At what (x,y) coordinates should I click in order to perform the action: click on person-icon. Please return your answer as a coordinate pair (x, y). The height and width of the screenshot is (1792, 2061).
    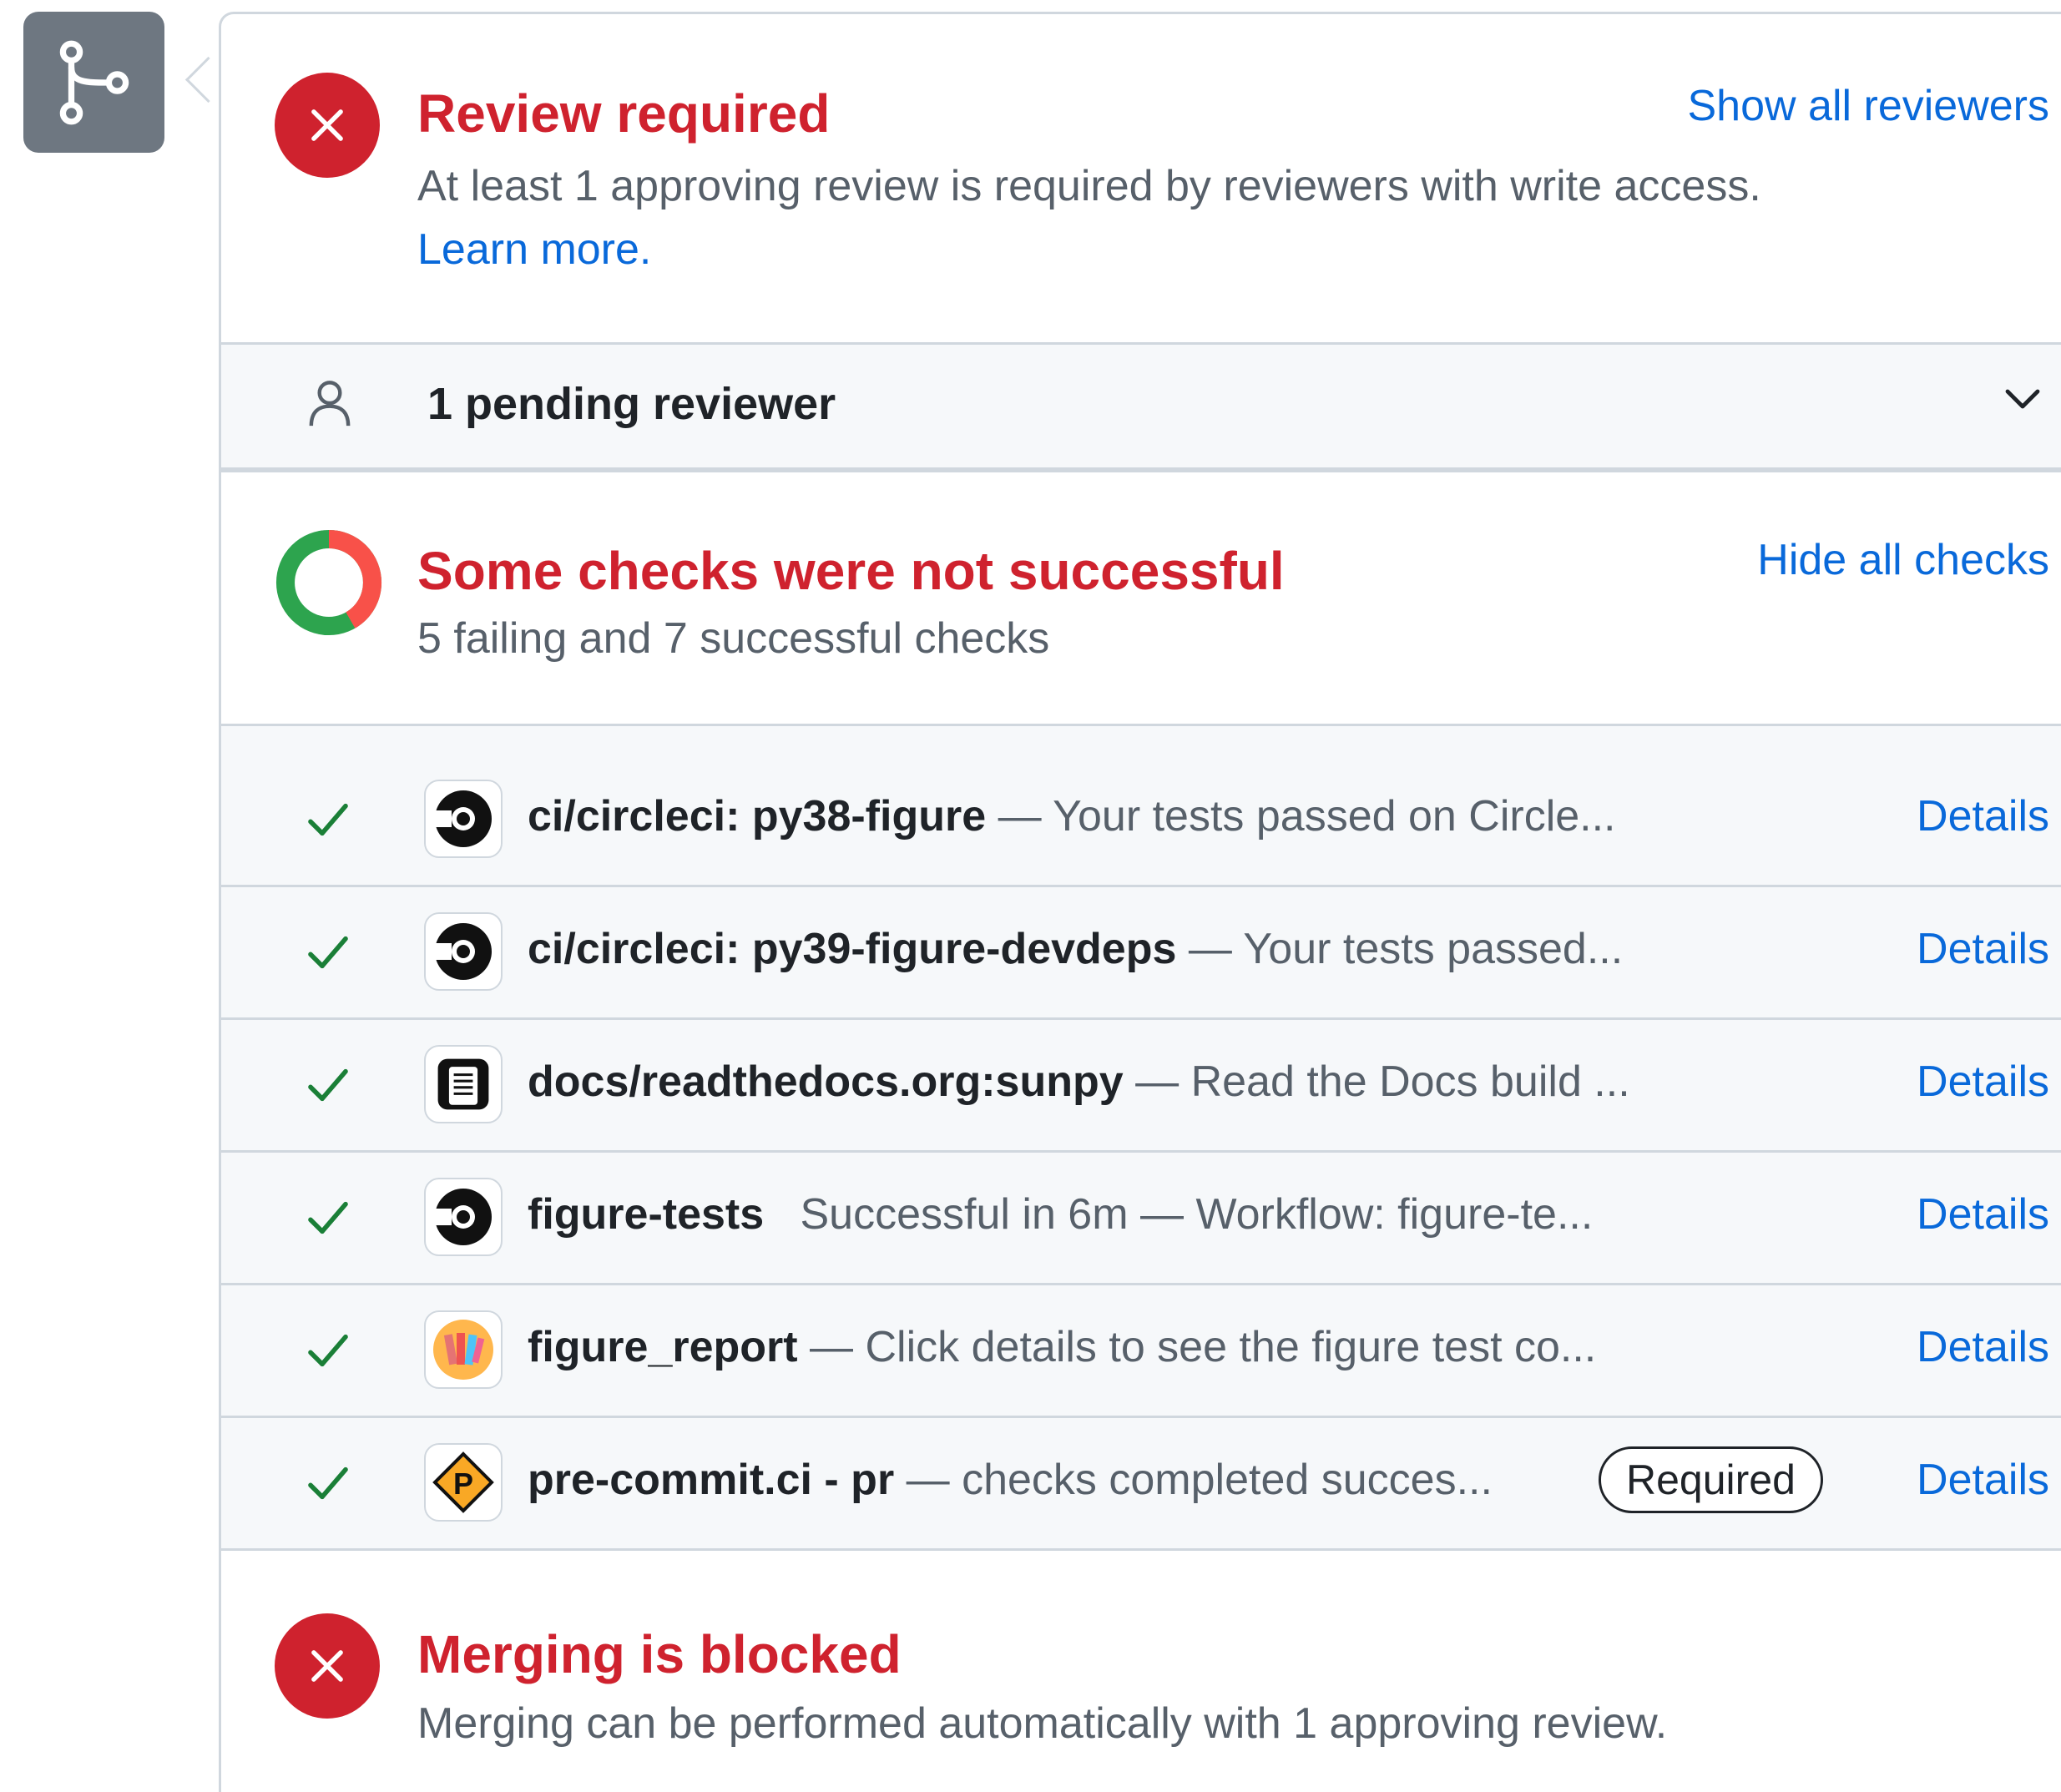
    Looking at the image, I should click on (330, 405).